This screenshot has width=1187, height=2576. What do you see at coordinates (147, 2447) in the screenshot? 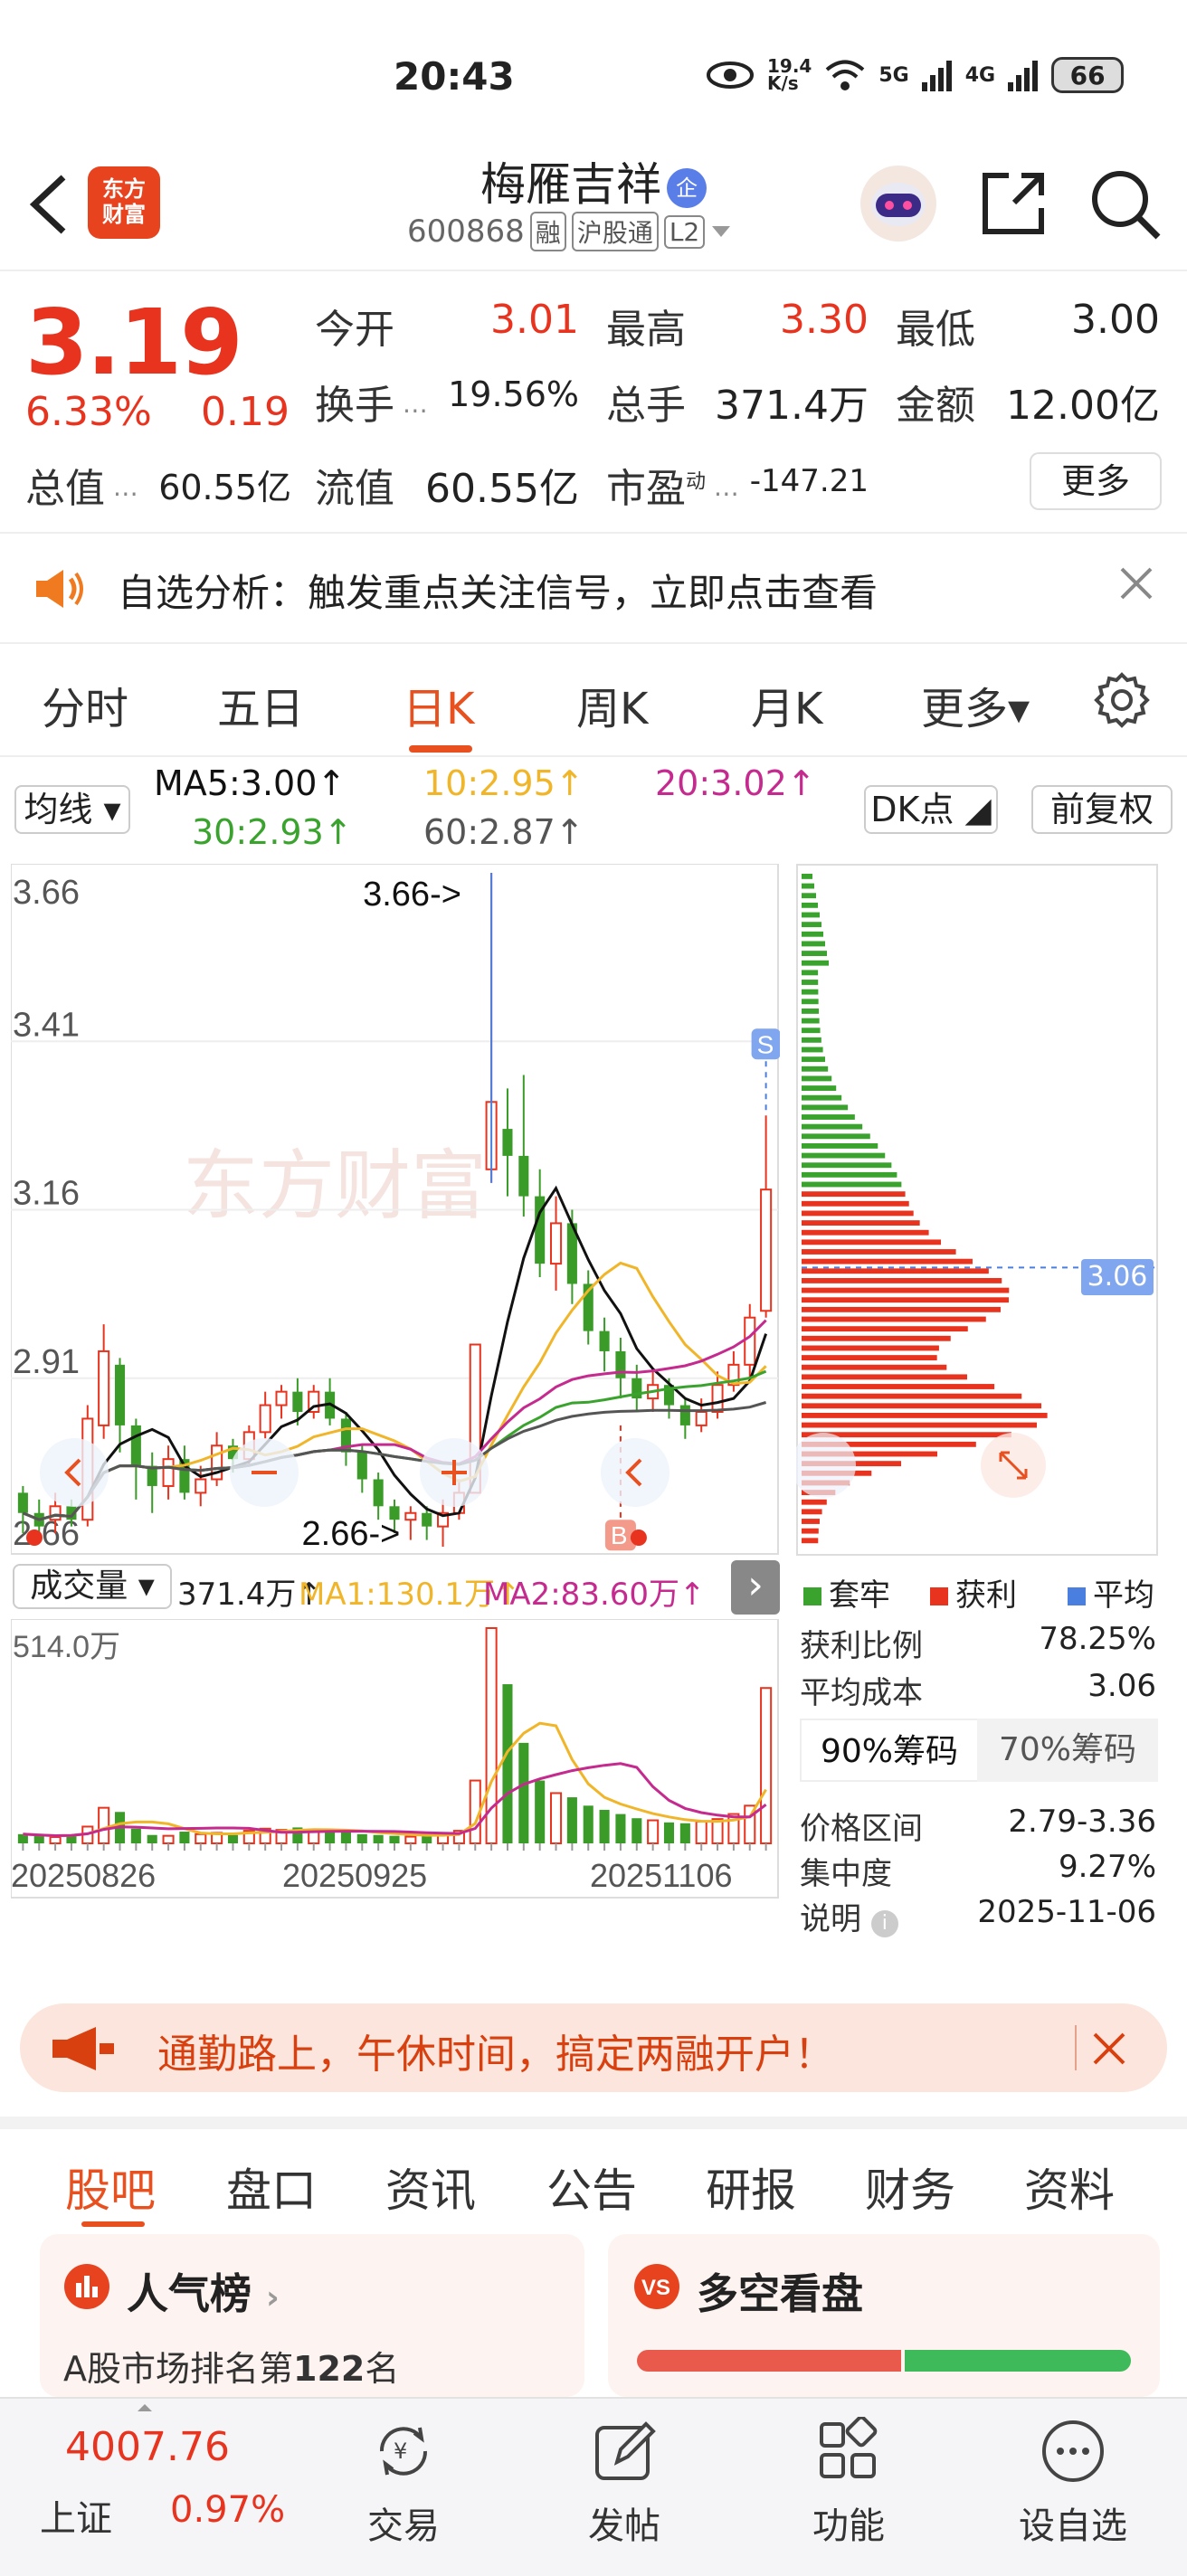
I see `index-value: 4007.76` at bounding box center [147, 2447].